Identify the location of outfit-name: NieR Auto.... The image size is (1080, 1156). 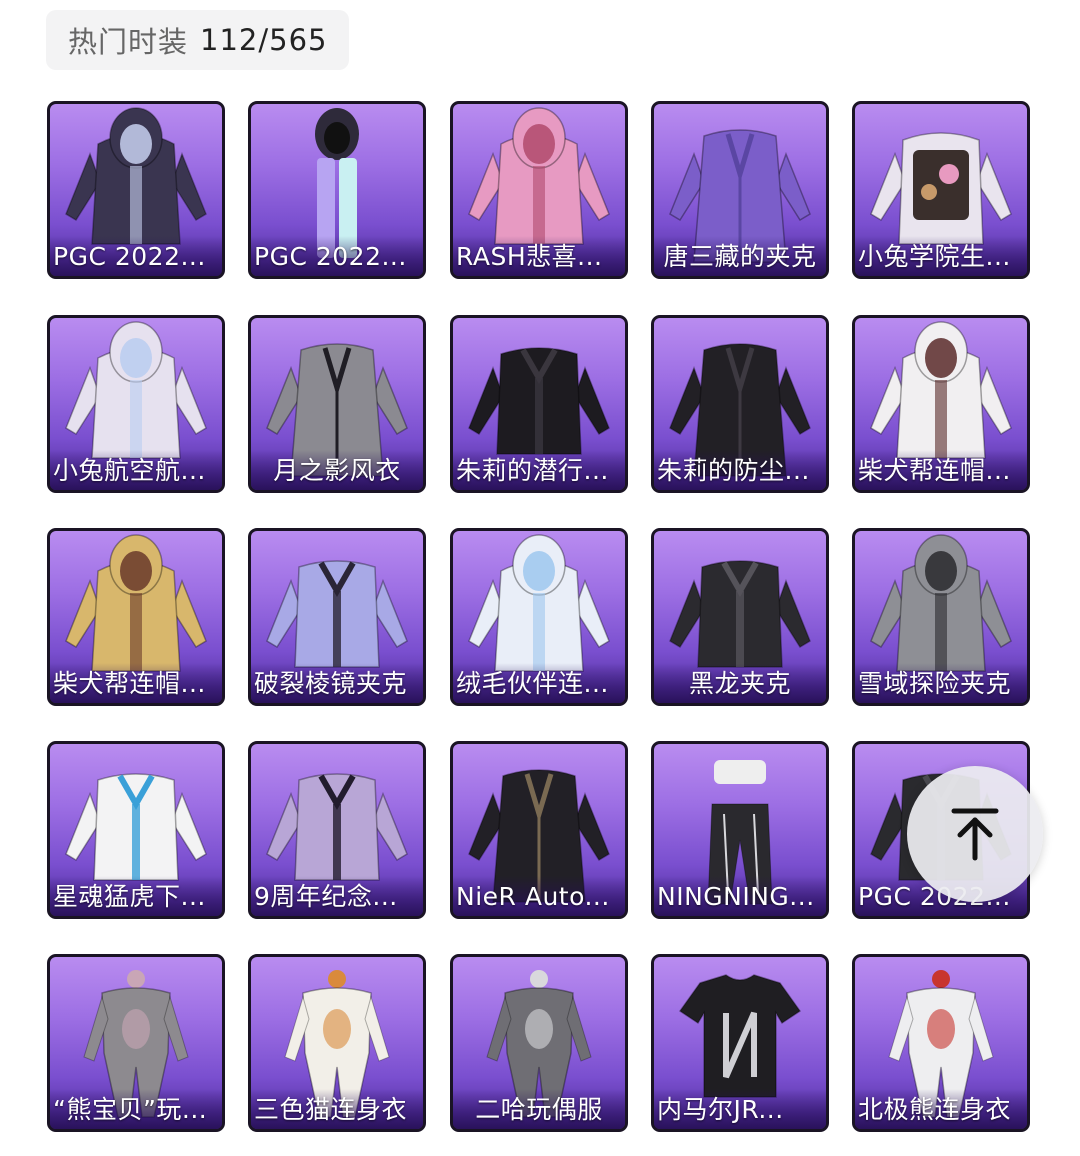
(533, 896).